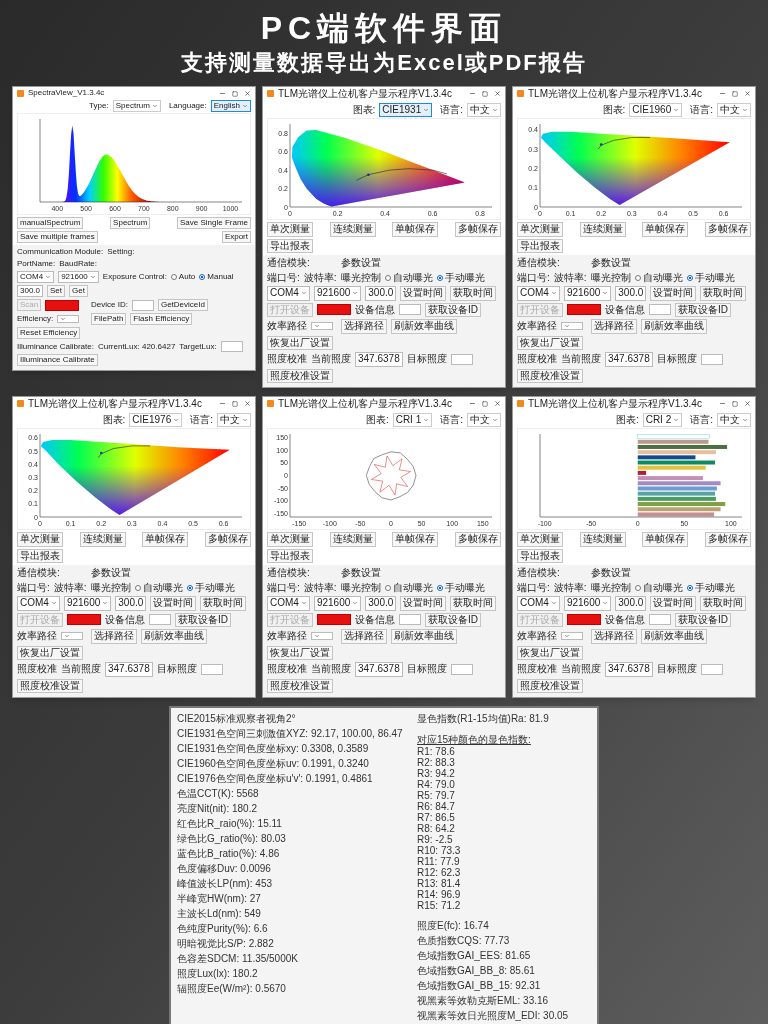 The height and width of the screenshot is (1024, 768). What do you see at coordinates (49, 333) in the screenshot?
I see `button: Reset Efficiency` at bounding box center [49, 333].